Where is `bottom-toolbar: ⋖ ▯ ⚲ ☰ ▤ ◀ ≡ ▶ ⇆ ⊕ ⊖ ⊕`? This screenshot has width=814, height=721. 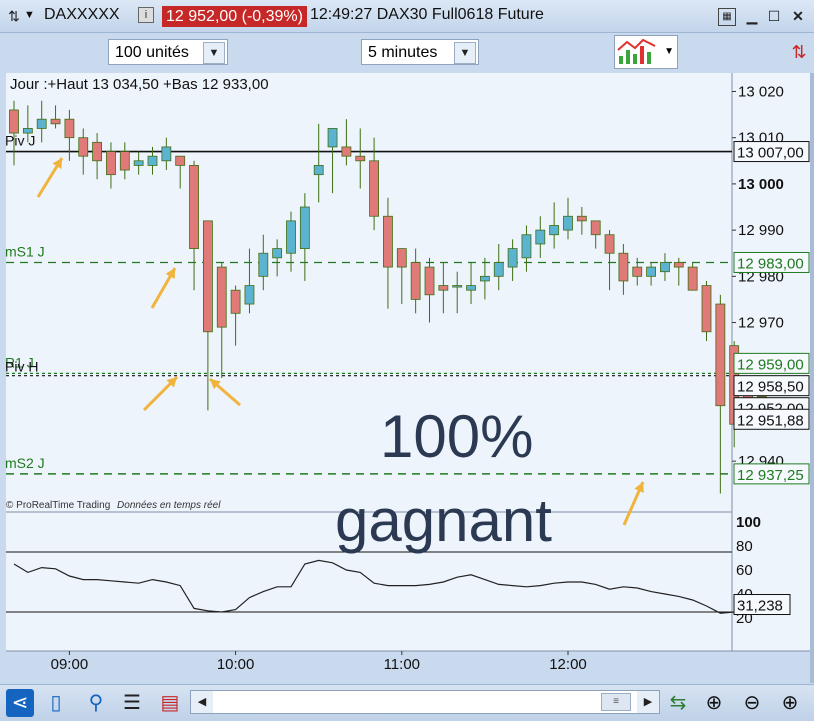 bottom-toolbar: ⋖ ▯ ⚲ ☰ ▤ ◀ ≡ ▶ ⇆ ⊕ ⊖ ⊕ is located at coordinates (407, 702).